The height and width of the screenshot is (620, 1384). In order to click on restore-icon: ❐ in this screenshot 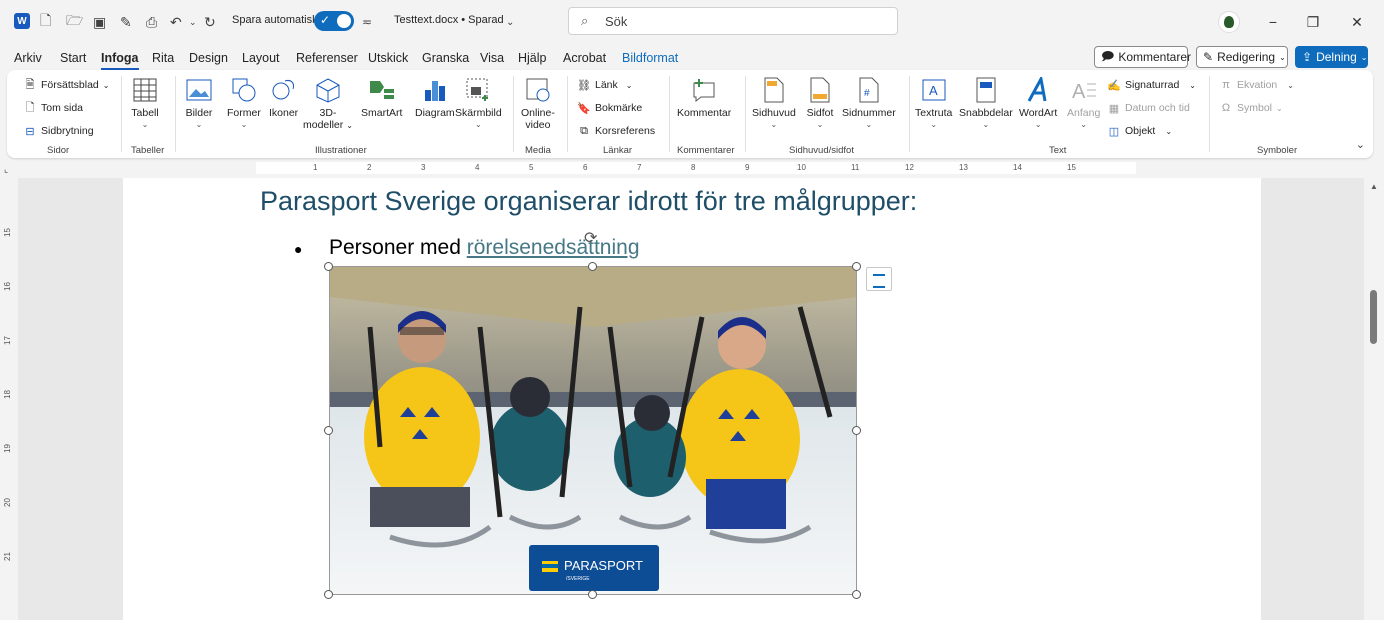, I will do `click(1313, 22)`.